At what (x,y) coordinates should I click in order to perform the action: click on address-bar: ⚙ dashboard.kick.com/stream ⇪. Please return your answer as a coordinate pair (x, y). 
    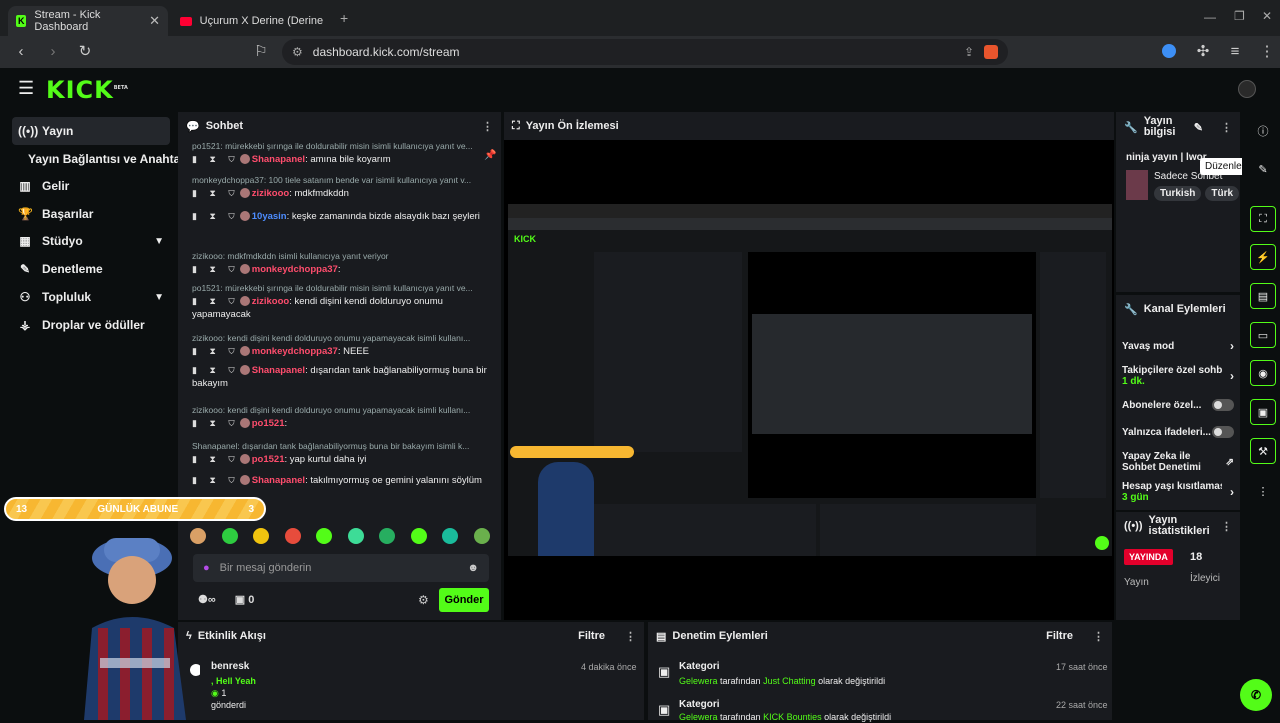
    Looking at the image, I should click on (645, 52).